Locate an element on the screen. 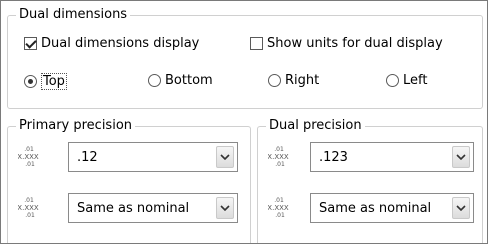 Image resolution: width=488 pixels, height=244 pixels. primary-tolerance-value: Same as nominal is located at coordinates (133, 208).